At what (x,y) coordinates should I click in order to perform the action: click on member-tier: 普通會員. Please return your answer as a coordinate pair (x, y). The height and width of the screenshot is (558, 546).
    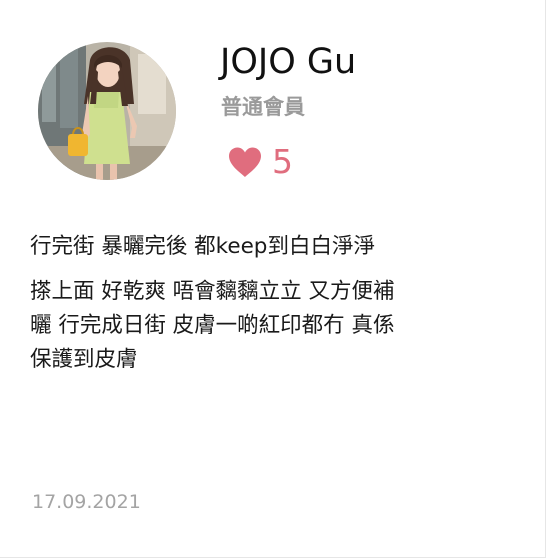
    Looking at the image, I should click on (263, 107).